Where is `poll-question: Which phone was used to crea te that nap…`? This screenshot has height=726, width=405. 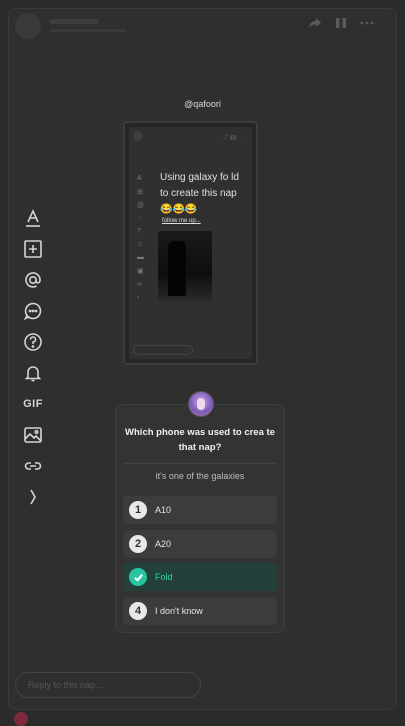 poll-question: Which phone was used to crea te that nap… is located at coordinates (200, 440).